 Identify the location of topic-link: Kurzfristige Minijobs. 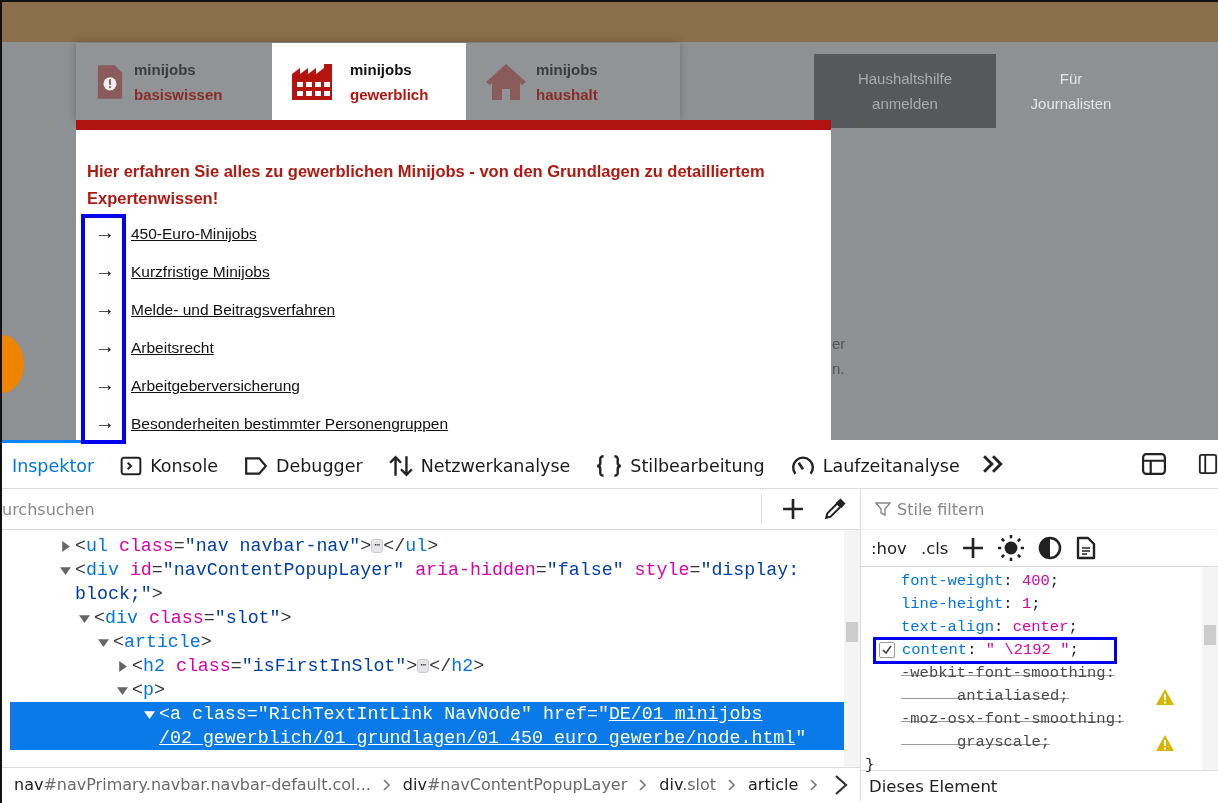
(200, 272).